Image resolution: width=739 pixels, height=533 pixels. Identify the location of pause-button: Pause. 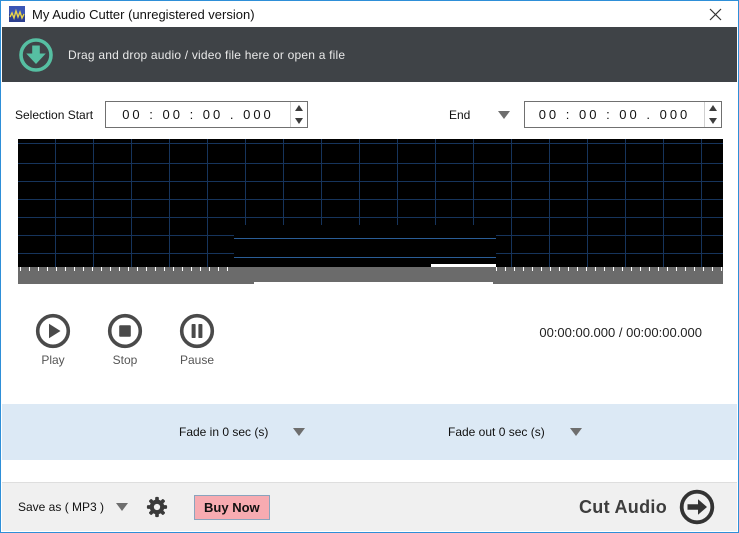
(197, 340).